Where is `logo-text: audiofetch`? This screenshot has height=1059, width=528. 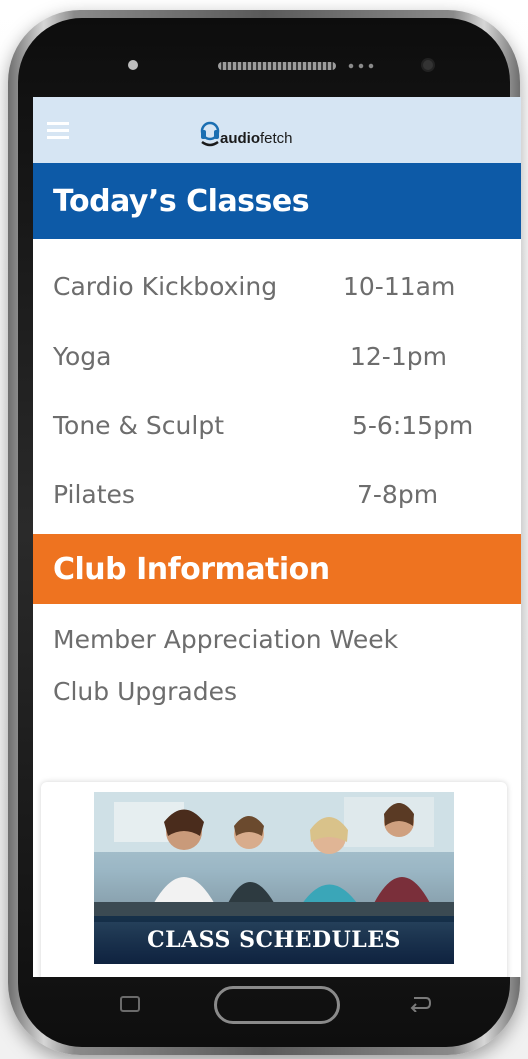 logo-text: audiofetch is located at coordinates (256, 138).